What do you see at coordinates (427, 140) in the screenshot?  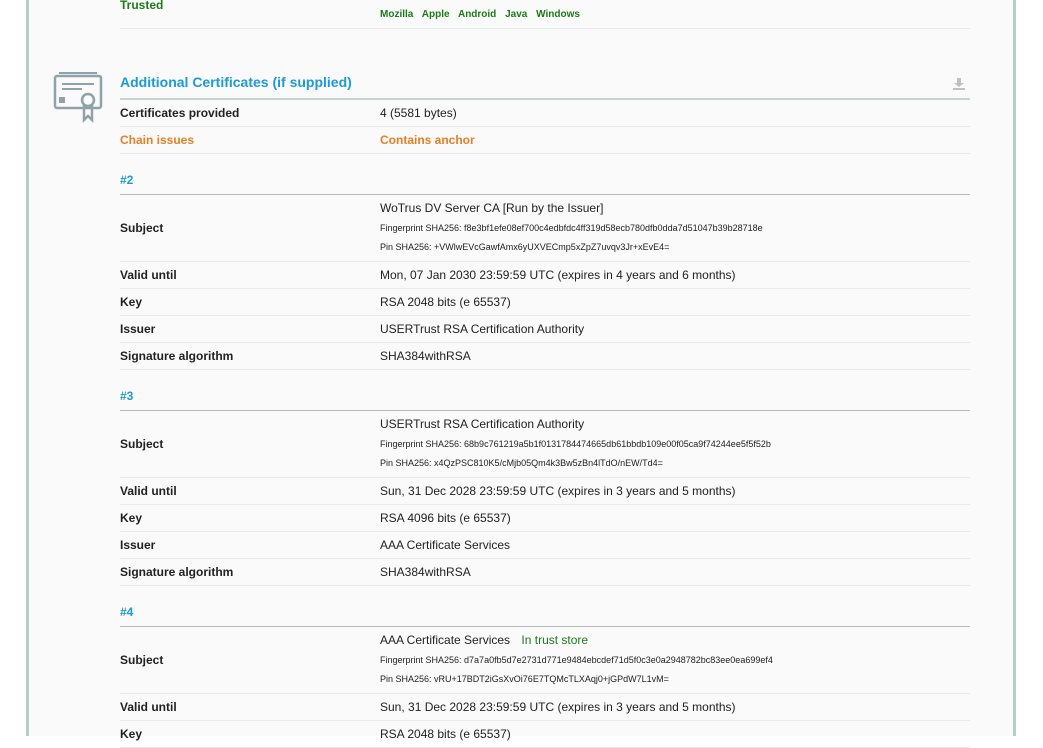 I see `chain-issues-value: Contains anchor` at bounding box center [427, 140].